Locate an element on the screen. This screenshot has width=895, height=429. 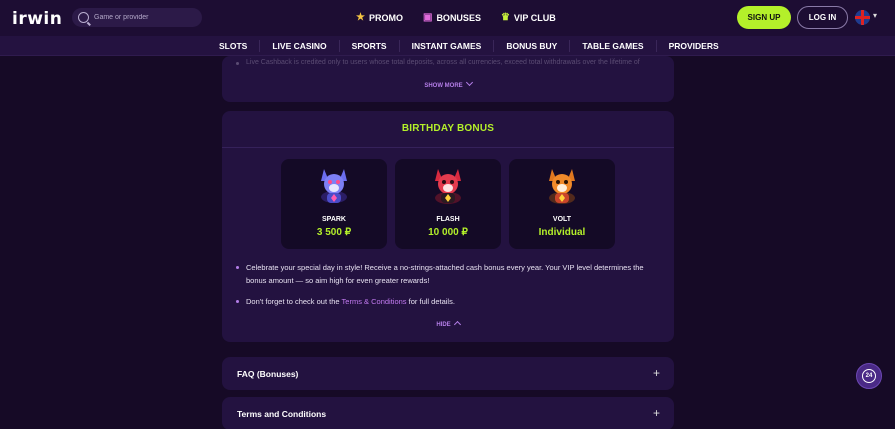
tier-value: 10 000 ₽ is located at coordinates (448, 232).